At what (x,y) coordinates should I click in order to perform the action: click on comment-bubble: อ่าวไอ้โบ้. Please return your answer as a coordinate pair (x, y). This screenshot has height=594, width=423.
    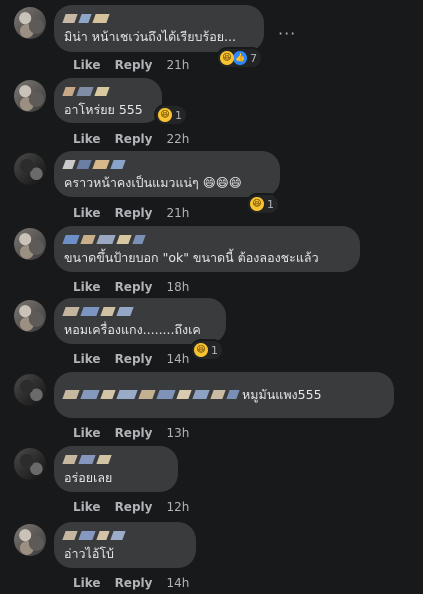
    Looking at the image, I should click on (125, 545).